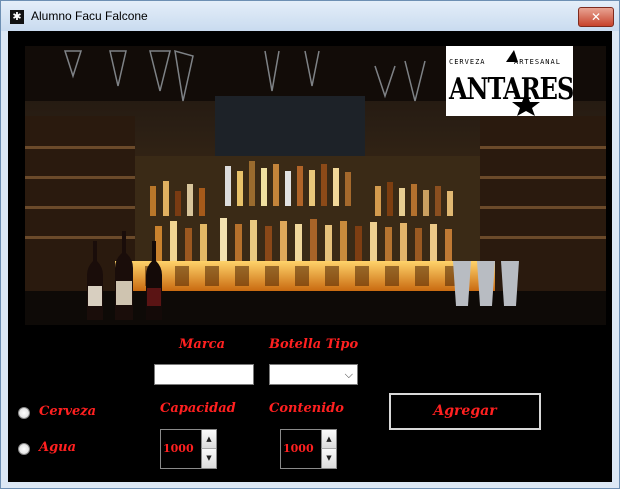 This screenshot has height=489, width=620. I want to click on gear-icon: ✱, so click(17, 17).